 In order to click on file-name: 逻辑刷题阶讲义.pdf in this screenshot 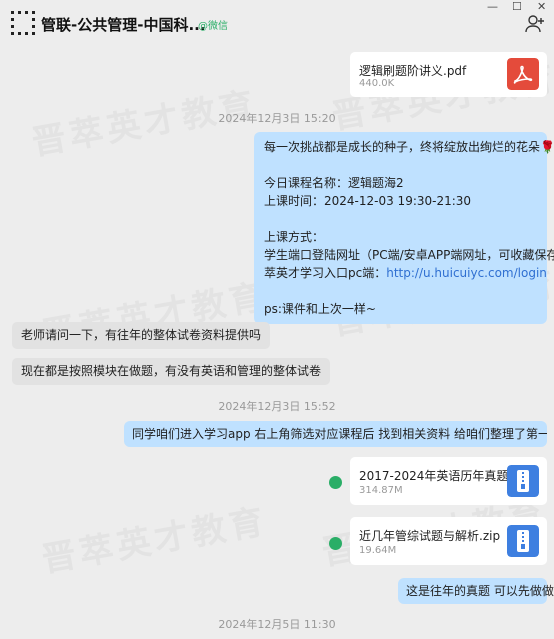, I will do `click(413, 71)`.